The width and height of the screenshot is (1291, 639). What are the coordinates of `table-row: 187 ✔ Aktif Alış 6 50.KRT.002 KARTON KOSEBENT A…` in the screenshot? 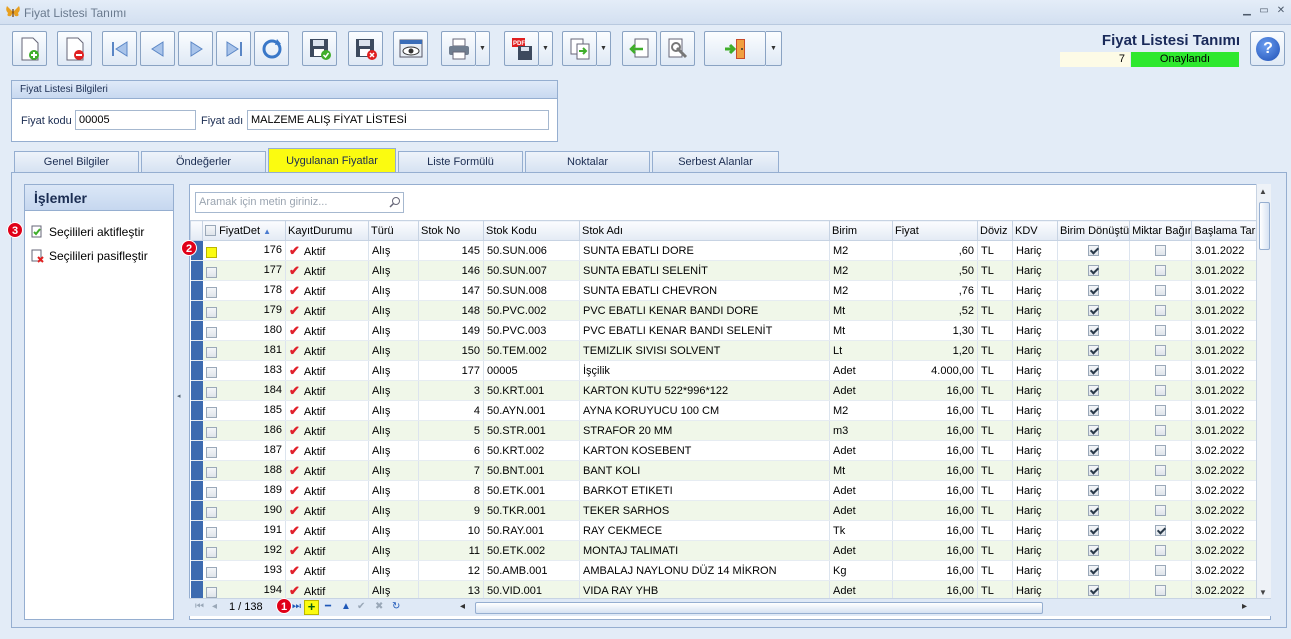 It's located at (729, 450).